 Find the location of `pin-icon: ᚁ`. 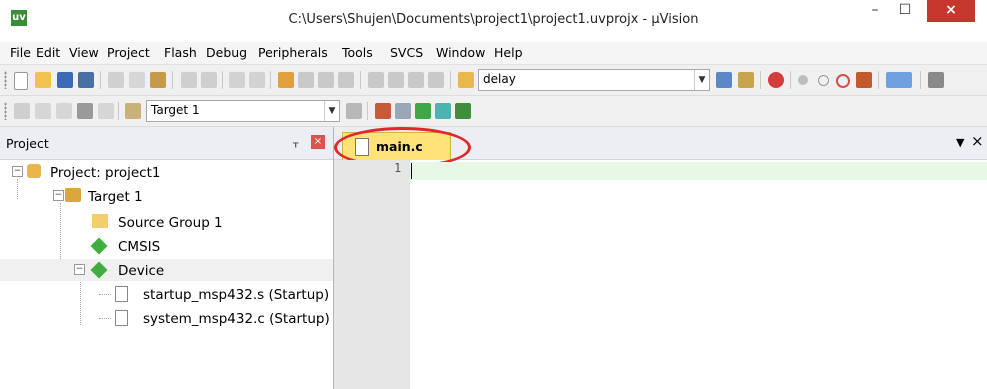

pin-icon: ᚁ is located at coordinates (295, 142).